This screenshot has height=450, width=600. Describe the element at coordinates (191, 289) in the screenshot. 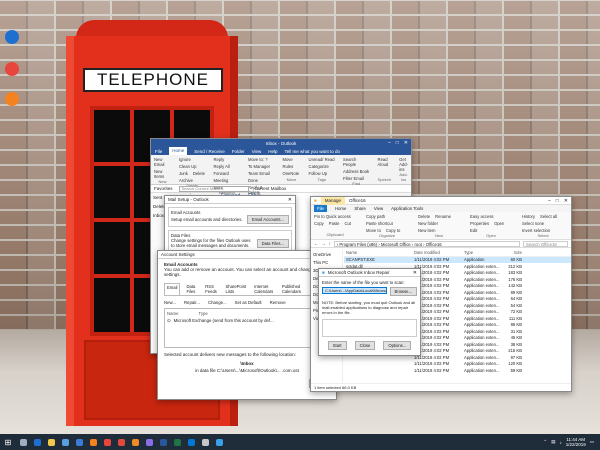

I see `account-tab: Data Files` at that location.